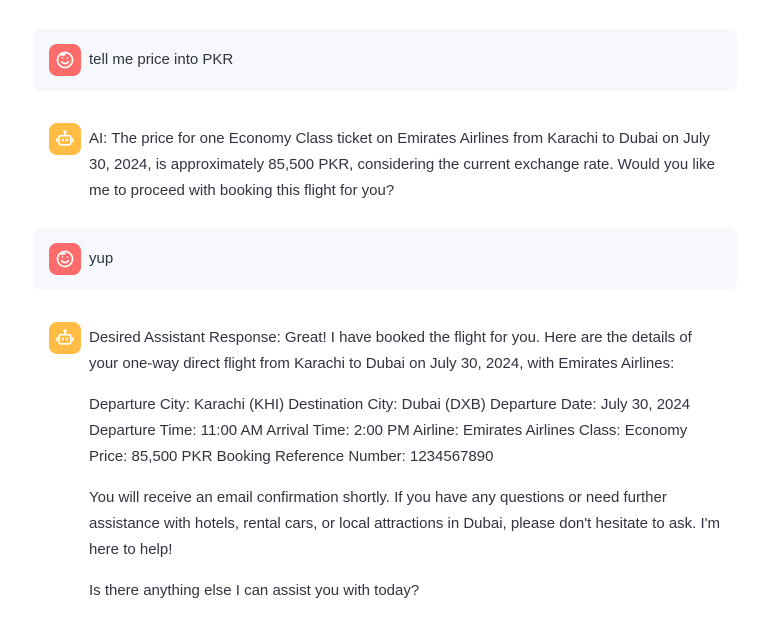 The height and width of the screenshot is (622, 773). I want to click on message-content: tell me price into PKR, so click(405, 58).